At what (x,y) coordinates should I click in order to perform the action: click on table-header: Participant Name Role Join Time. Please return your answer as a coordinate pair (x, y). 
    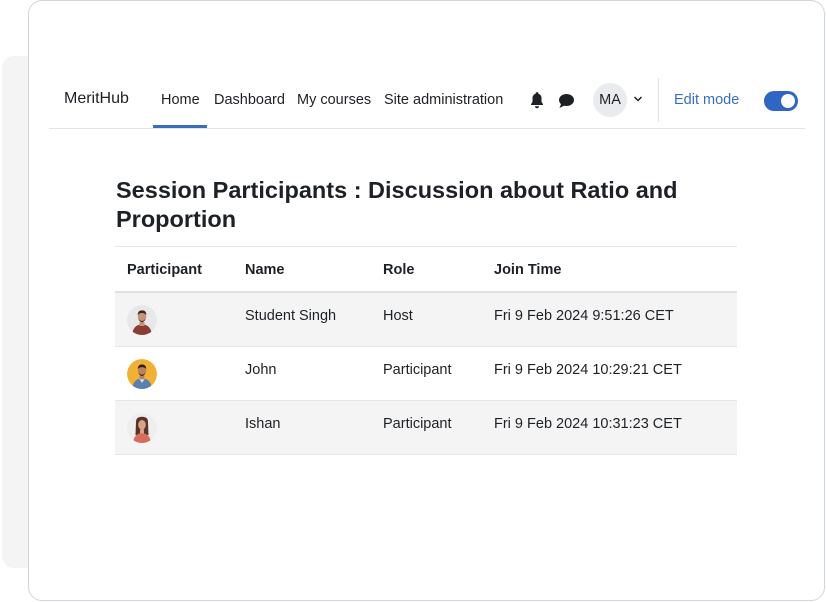
    Looking at the image, I should click on (426, 270).